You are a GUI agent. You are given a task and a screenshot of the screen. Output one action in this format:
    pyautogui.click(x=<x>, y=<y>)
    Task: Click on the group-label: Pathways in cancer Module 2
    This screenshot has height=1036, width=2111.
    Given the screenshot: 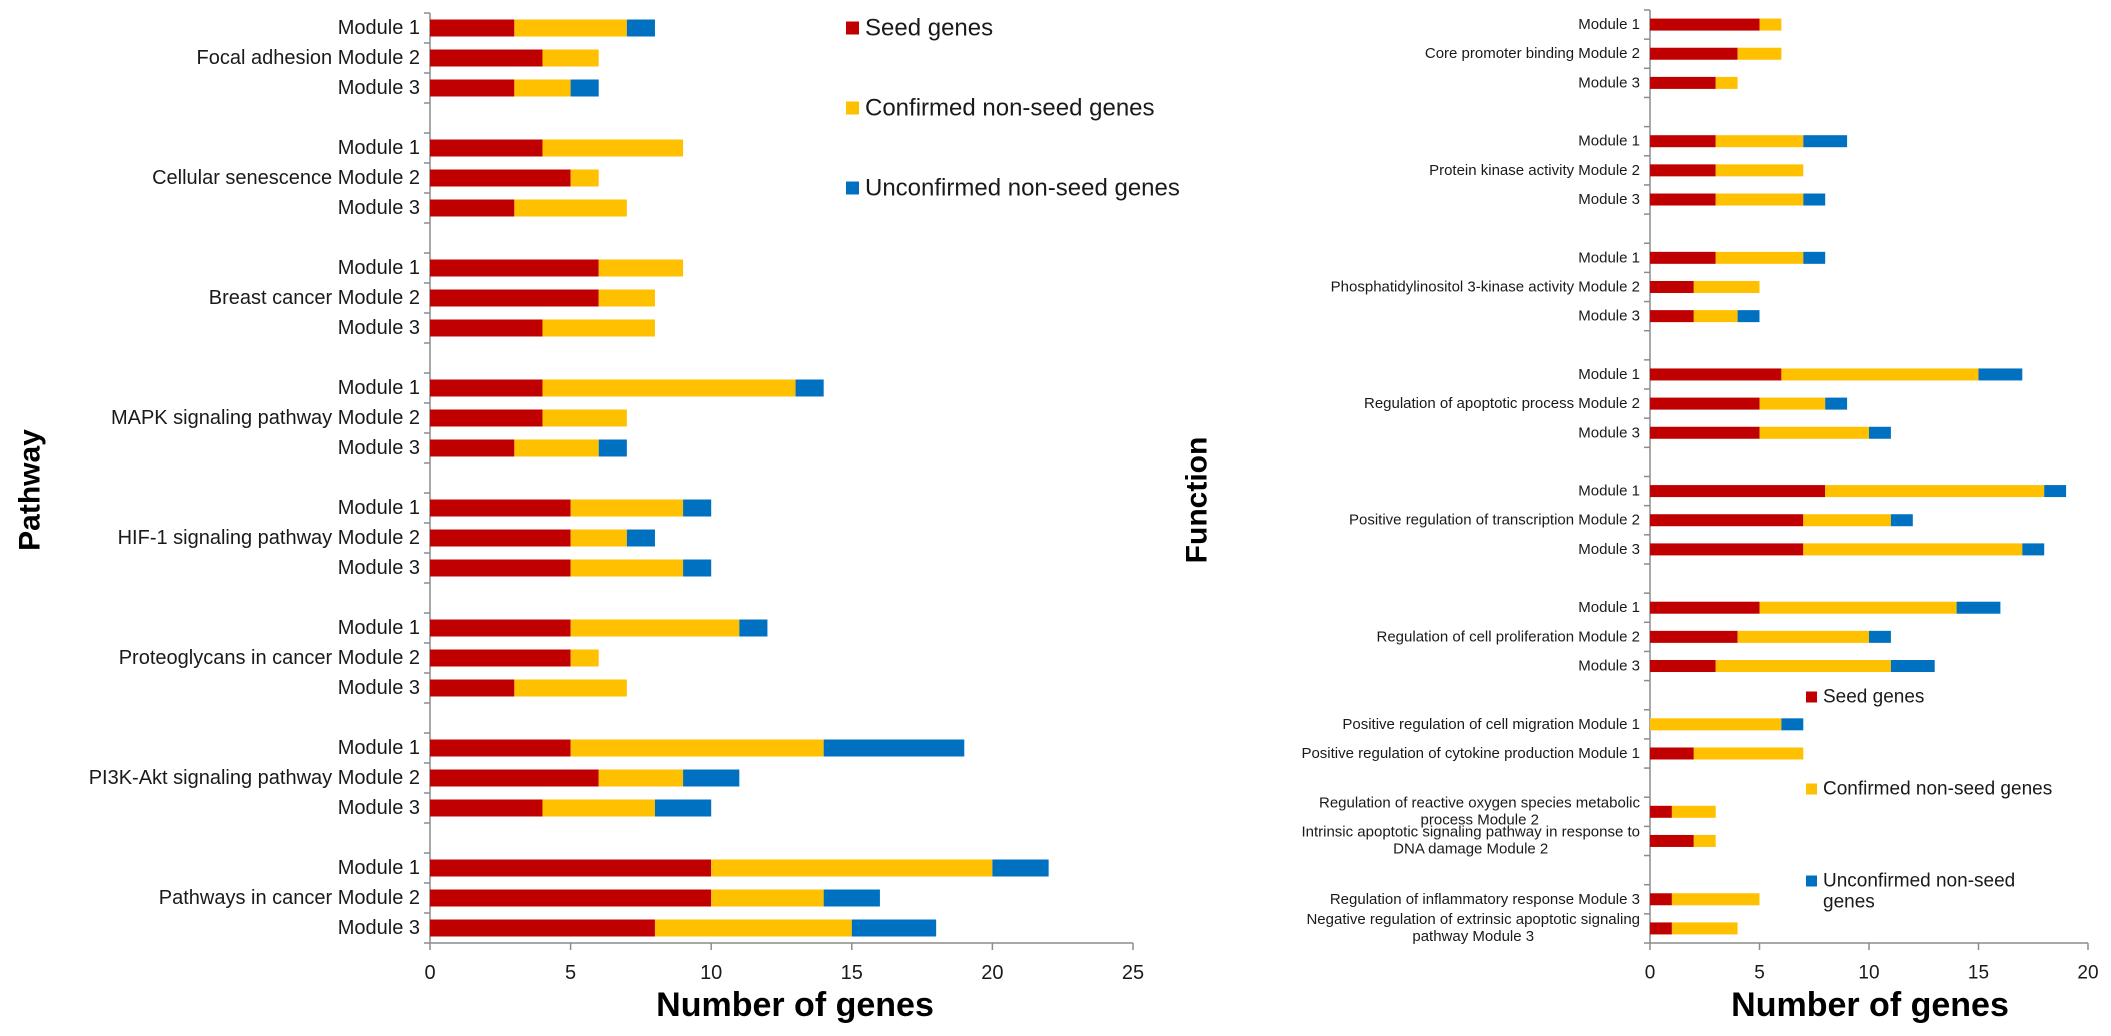 What is the action you would take?
    pyautogui.click(x=289, y=898)
    